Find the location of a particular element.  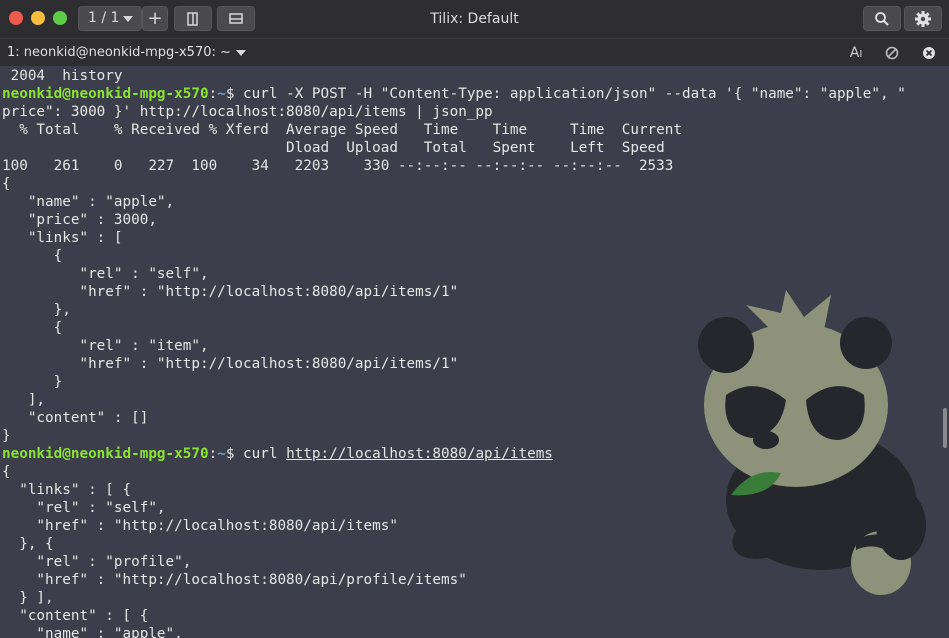

settings-button is located at coordinates (923, 18).